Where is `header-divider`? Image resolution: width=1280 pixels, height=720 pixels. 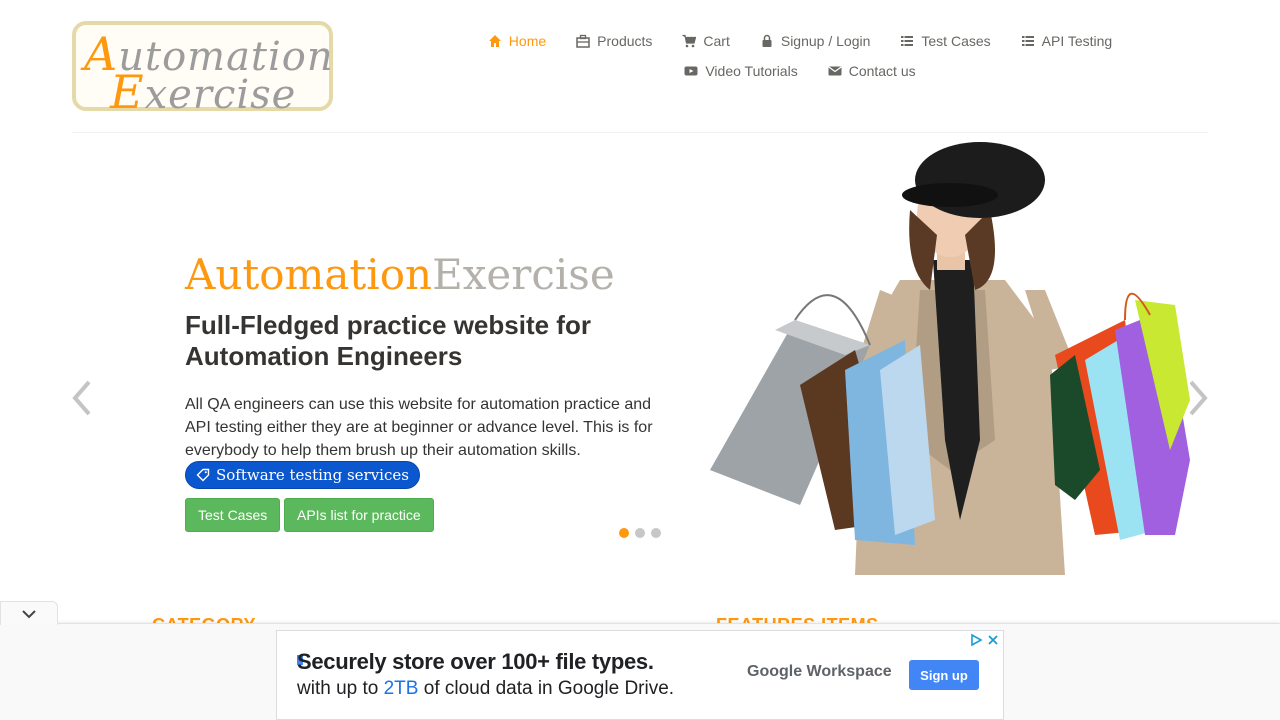 header-divider is located at coordinates (640, 132).